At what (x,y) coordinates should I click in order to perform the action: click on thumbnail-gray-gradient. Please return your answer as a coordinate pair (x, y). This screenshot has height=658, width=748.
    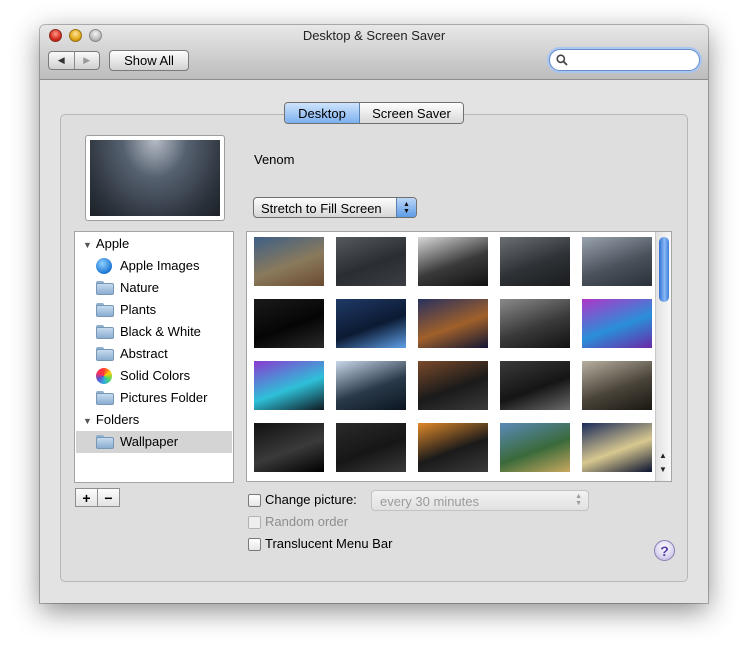
    Looking at the image, I should click on (371, 261).